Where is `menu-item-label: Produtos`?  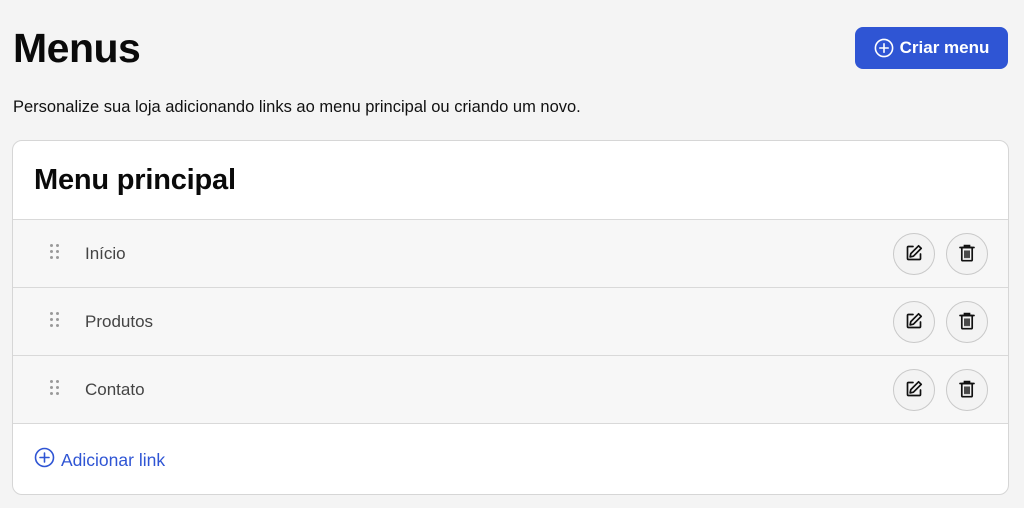
menu-item-label: Produtos is located at coordinates (119, 321).